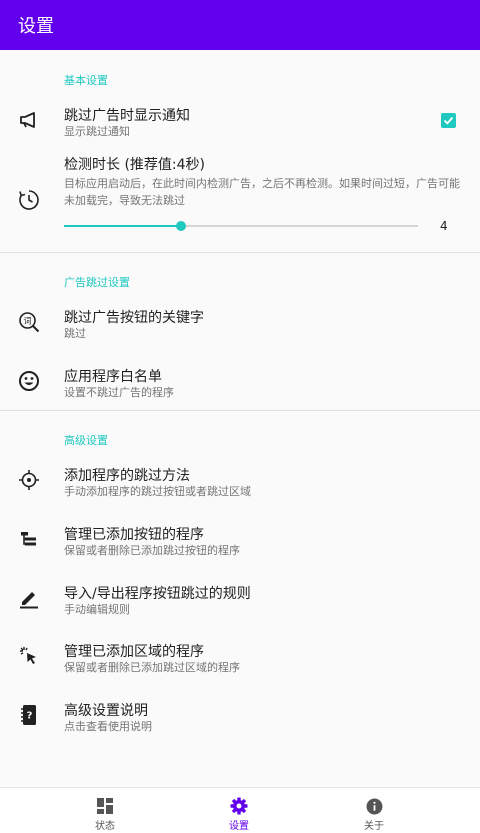 The image size is (480, 833). Describe the element at coordinates (29, 656) in the screenshot. I see `cursor-click-icon` at that location.